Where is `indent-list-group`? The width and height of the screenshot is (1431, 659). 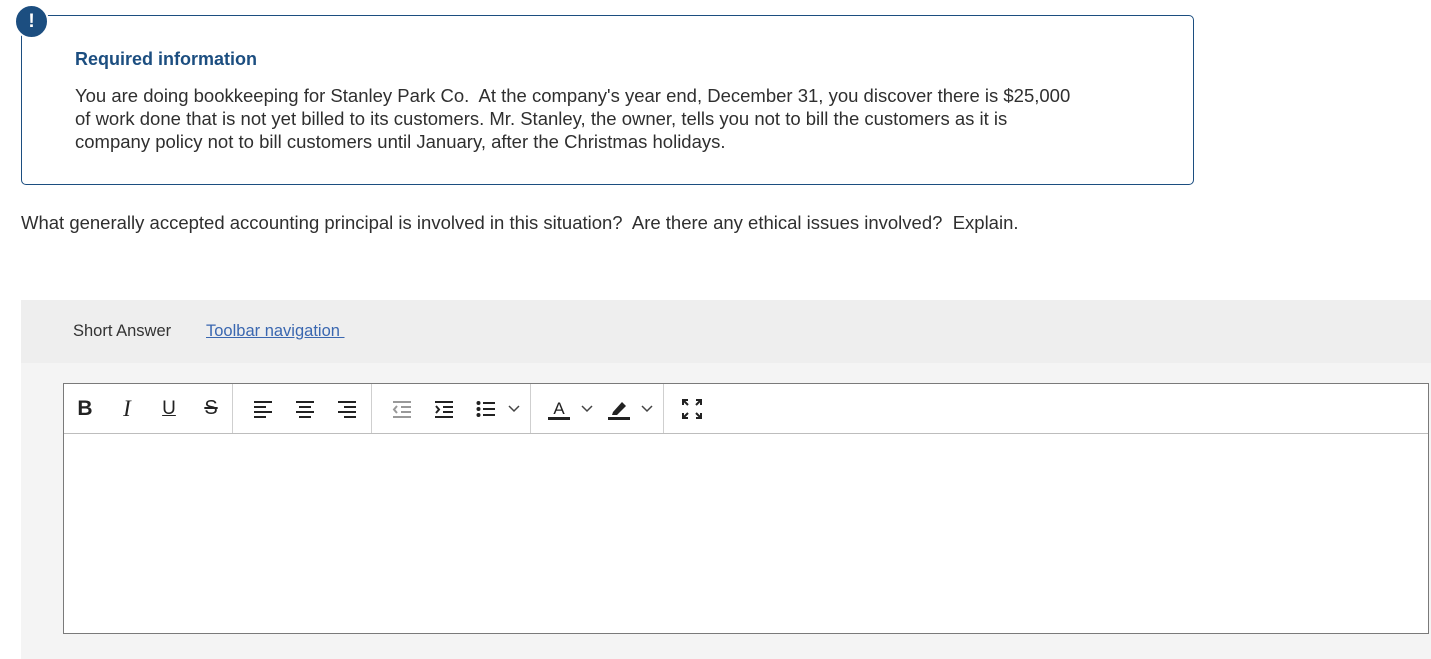
indent-list-group is located at coordinates (451, 408).